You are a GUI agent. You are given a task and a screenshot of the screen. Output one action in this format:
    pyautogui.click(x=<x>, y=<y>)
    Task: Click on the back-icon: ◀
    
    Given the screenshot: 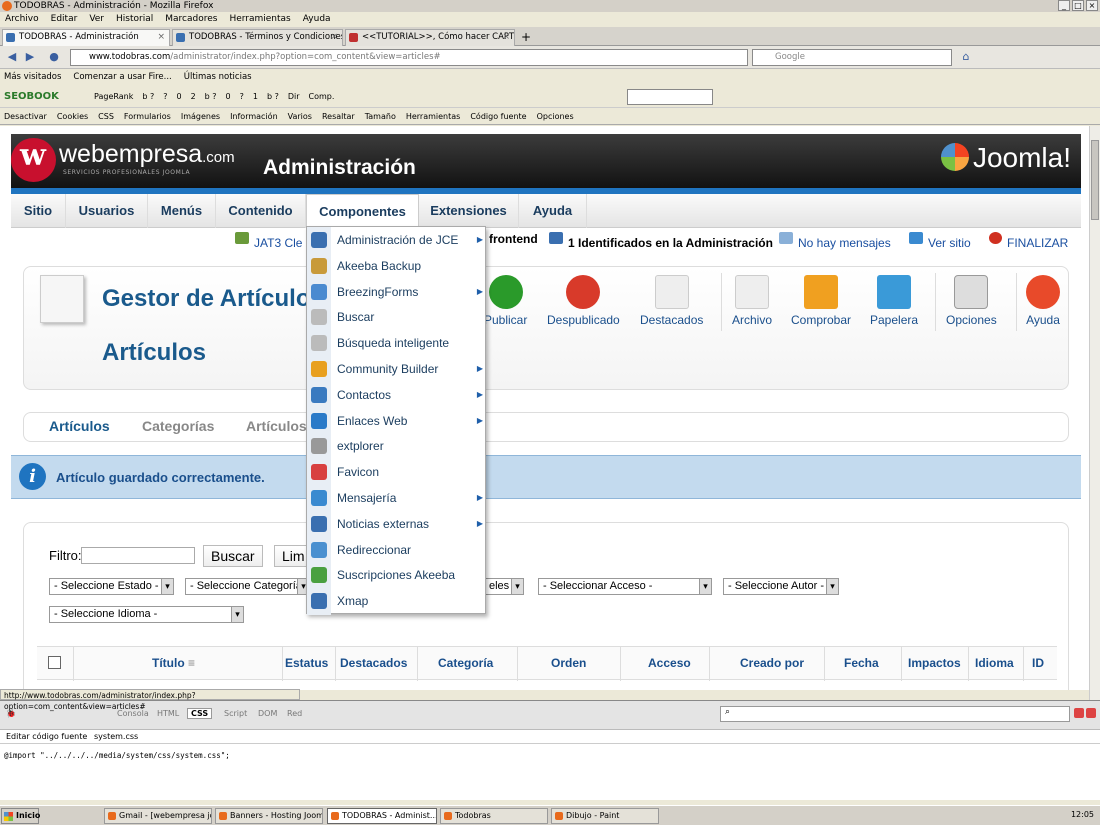 What is the action you would take?
    pyautogui.click(x=12, y=57)
    